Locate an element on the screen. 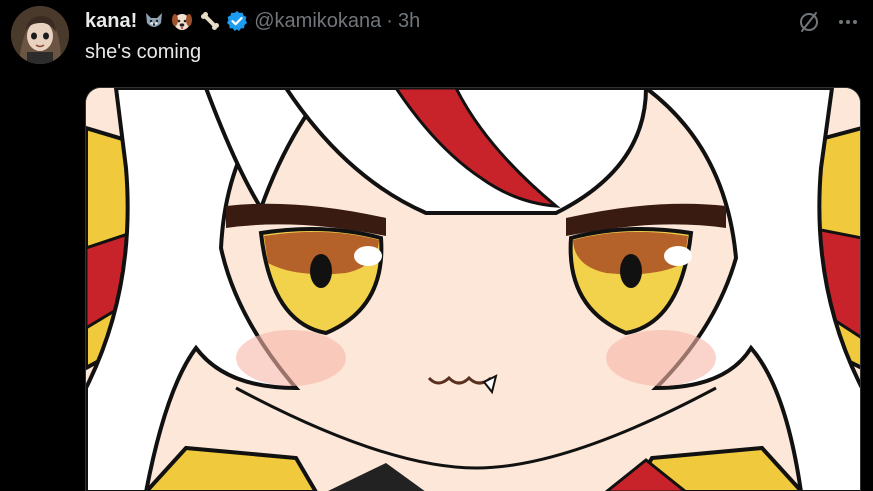  avatar-image is located at coordinates (40, 35).